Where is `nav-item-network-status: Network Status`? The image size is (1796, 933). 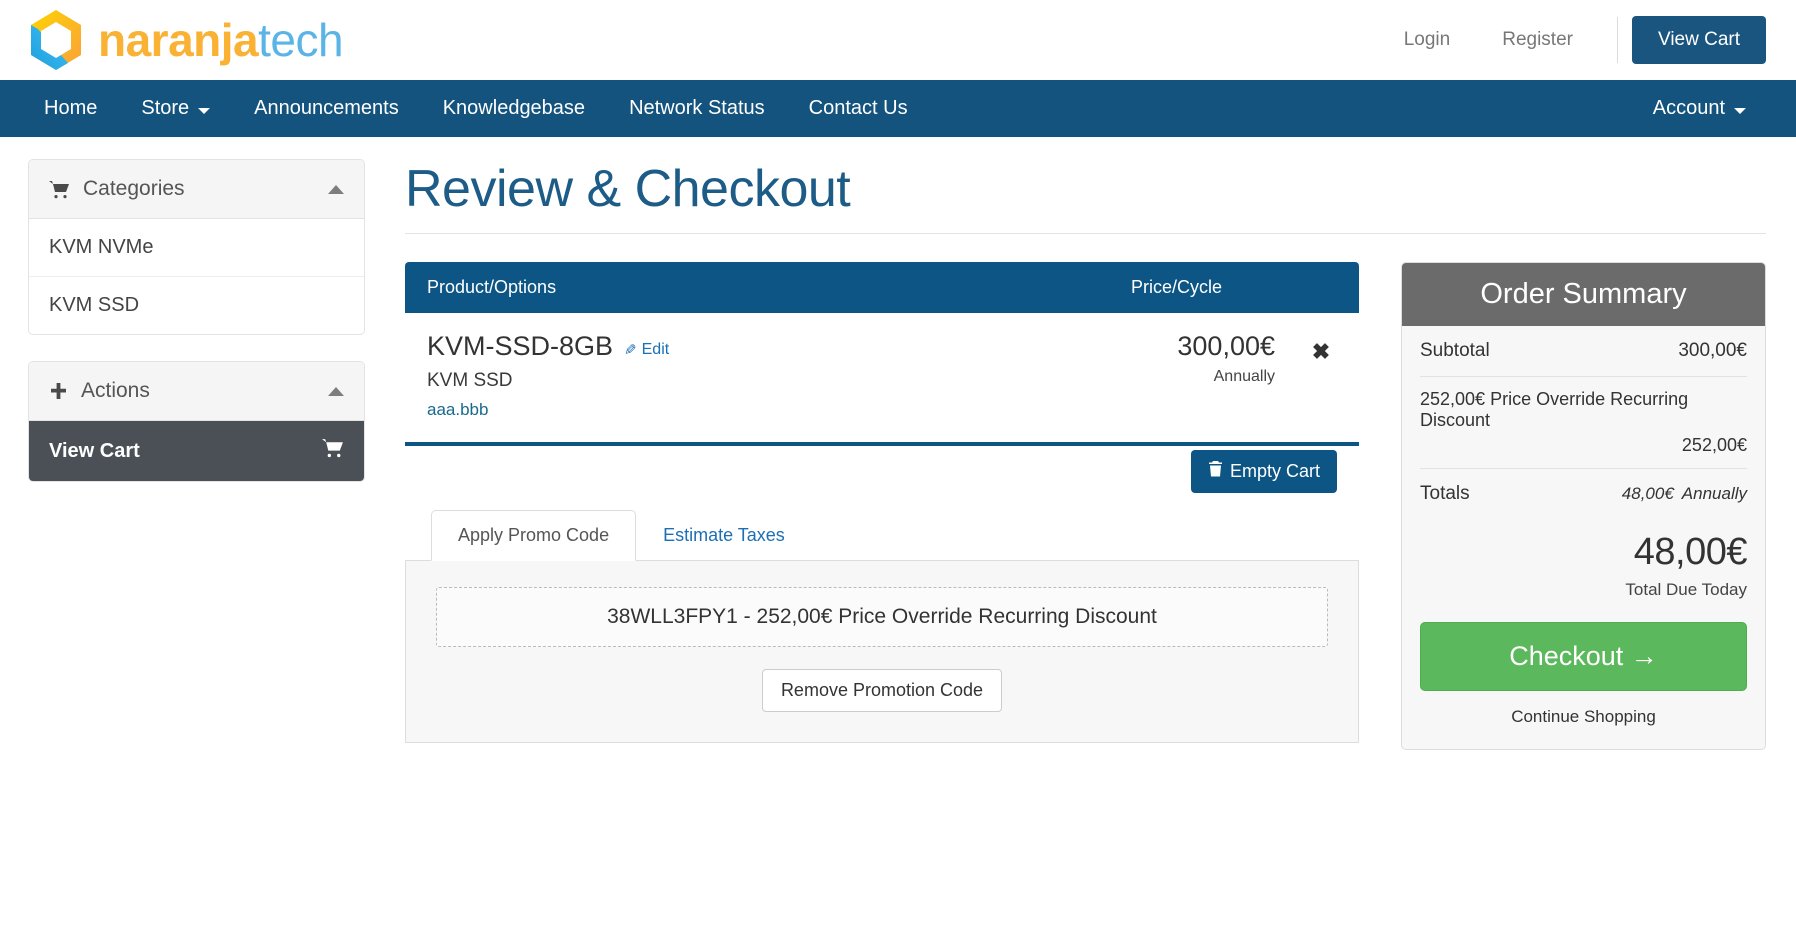
nav-item-network-status: Network Status is located at coordinates (697, 108).